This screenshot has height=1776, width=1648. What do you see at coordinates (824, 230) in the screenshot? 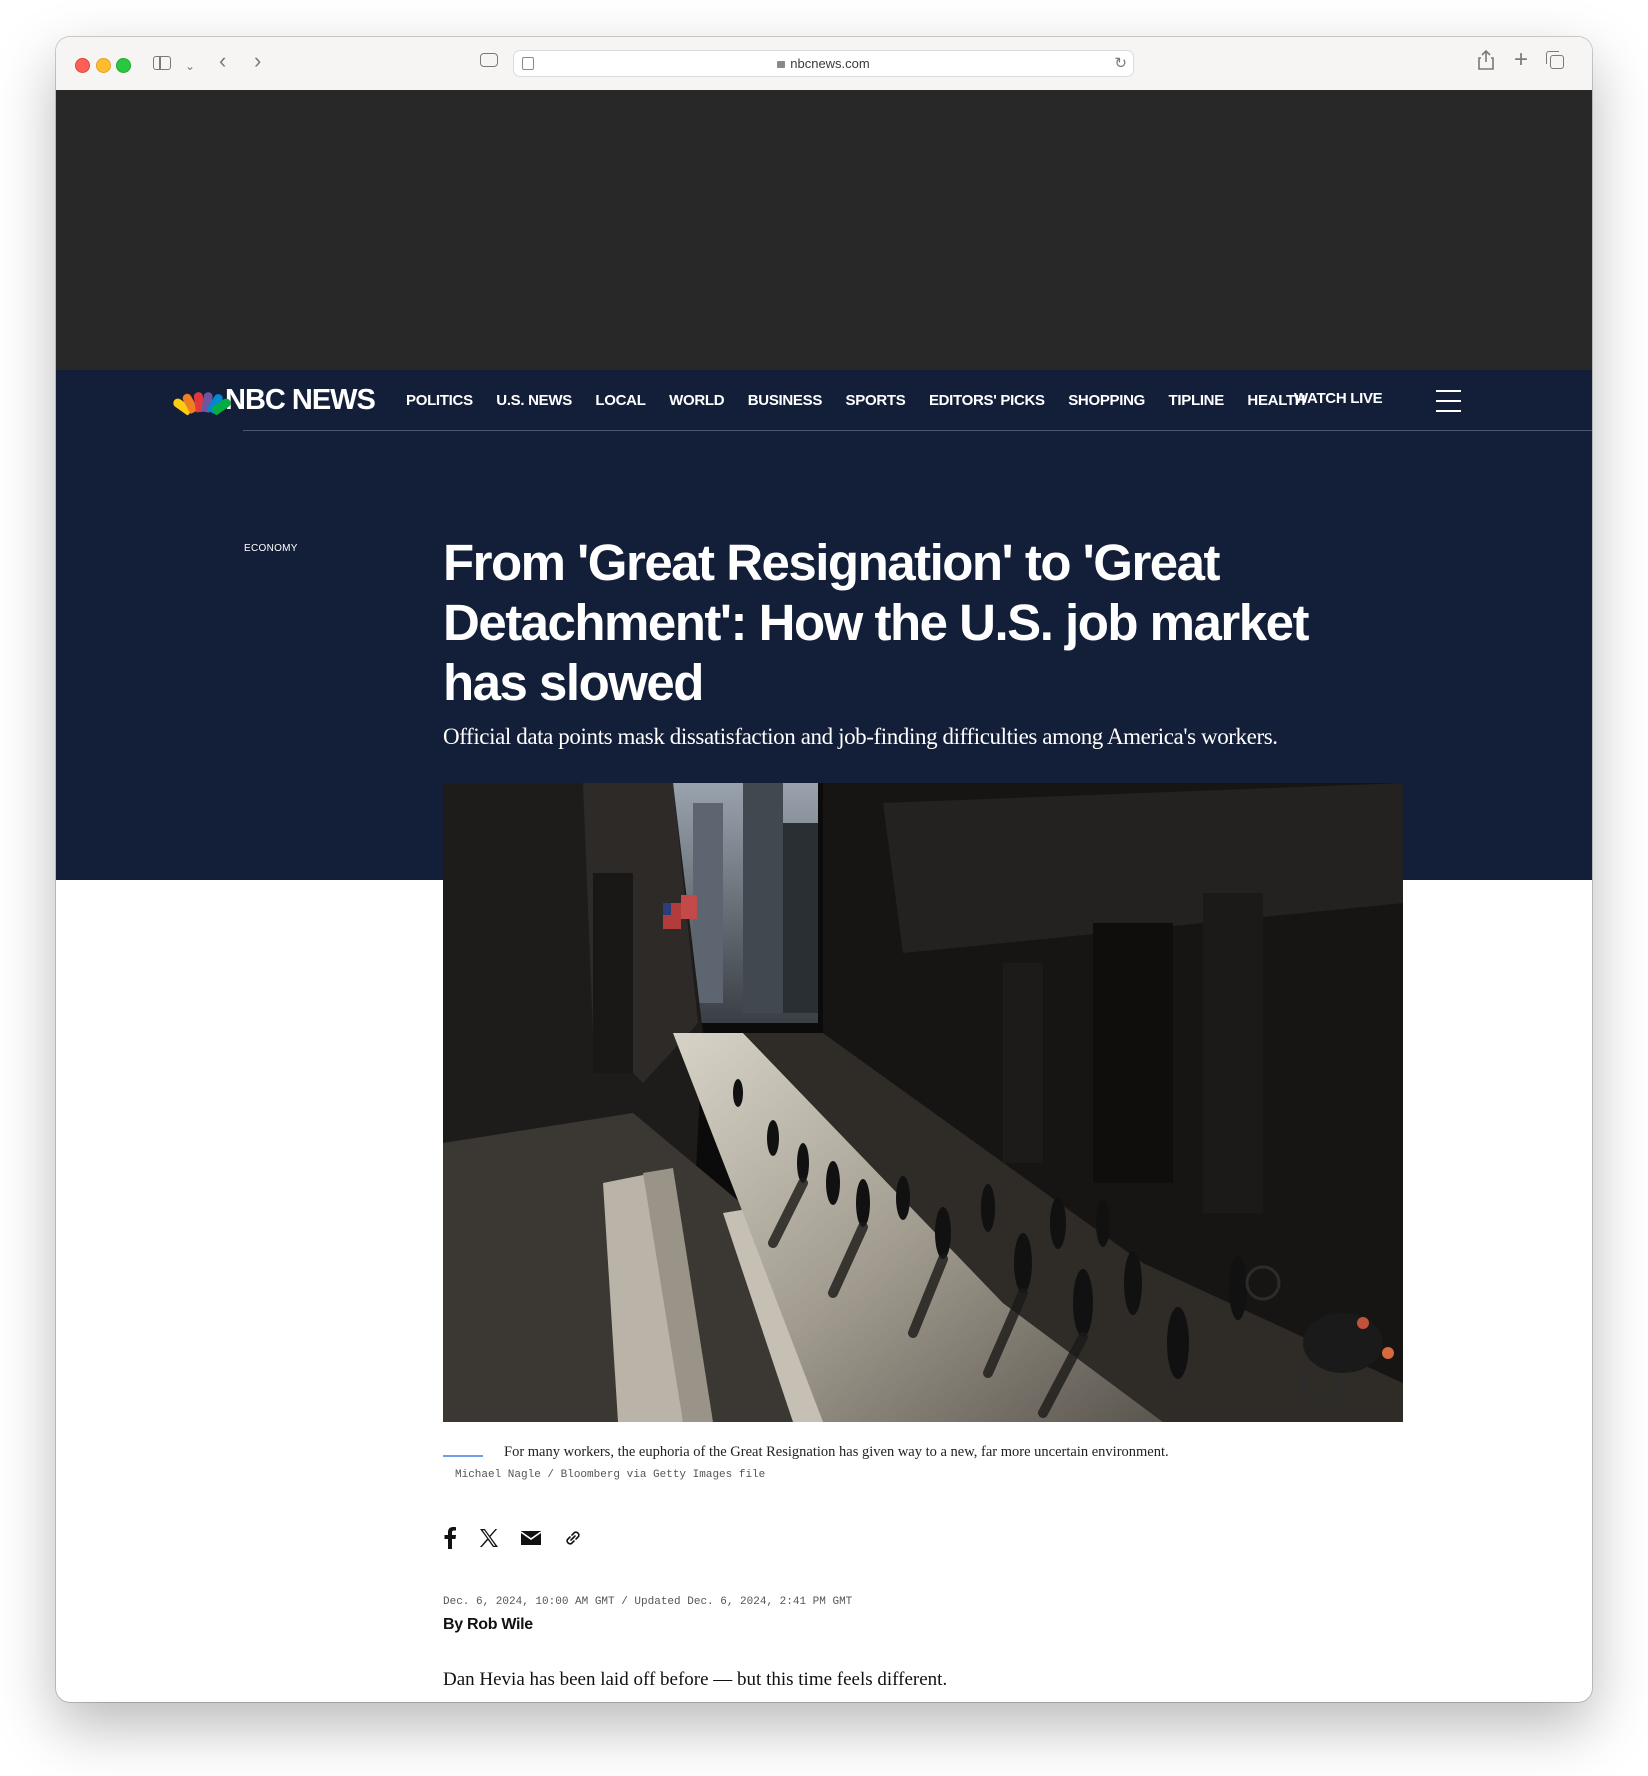
I see `ad-banner` at bounding box center [824, 230].